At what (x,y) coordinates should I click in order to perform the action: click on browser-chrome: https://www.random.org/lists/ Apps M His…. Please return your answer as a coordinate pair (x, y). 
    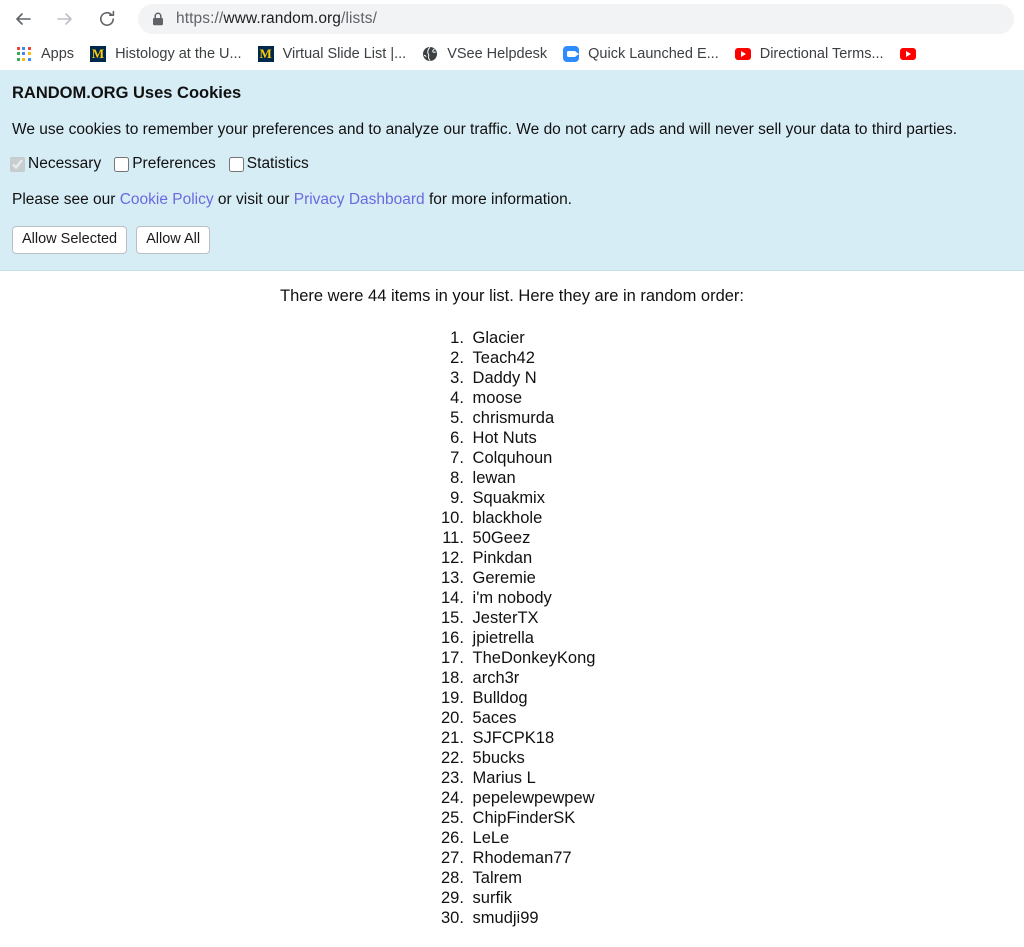
    Looking at the image, I should click on (512, 35).